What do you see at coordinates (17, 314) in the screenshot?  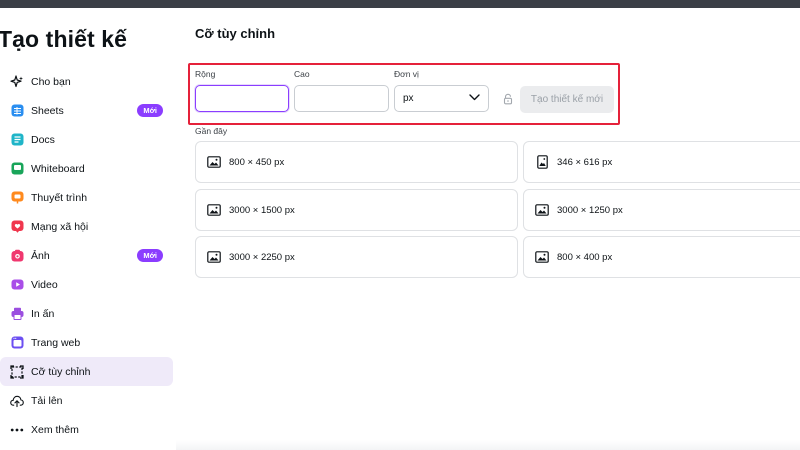 I see `printer-icon` at bounding box center [17, 314].